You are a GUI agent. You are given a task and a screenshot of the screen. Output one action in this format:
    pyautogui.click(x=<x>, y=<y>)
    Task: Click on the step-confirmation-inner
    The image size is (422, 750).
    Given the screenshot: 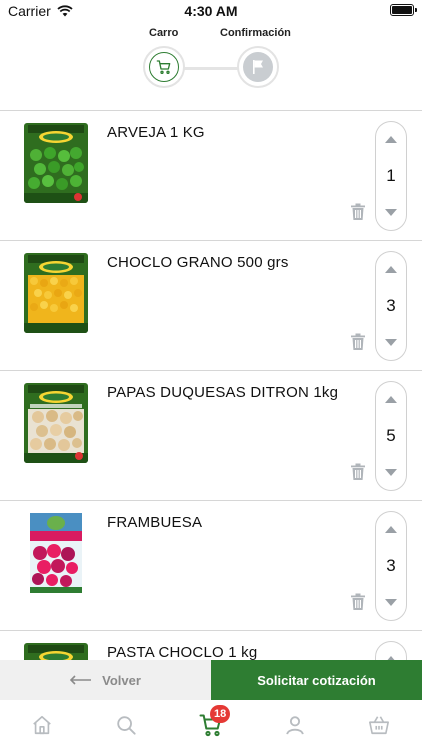 What is the action you would take?
    pyautogui.click(x=258, y=67)
    